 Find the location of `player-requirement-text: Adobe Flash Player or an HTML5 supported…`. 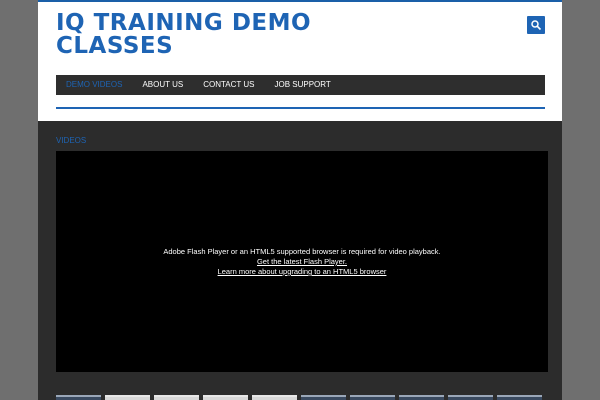

player-requirement-text: Adobe Flash Player or an HTML5 supported… is located at coordinates (302, 251).